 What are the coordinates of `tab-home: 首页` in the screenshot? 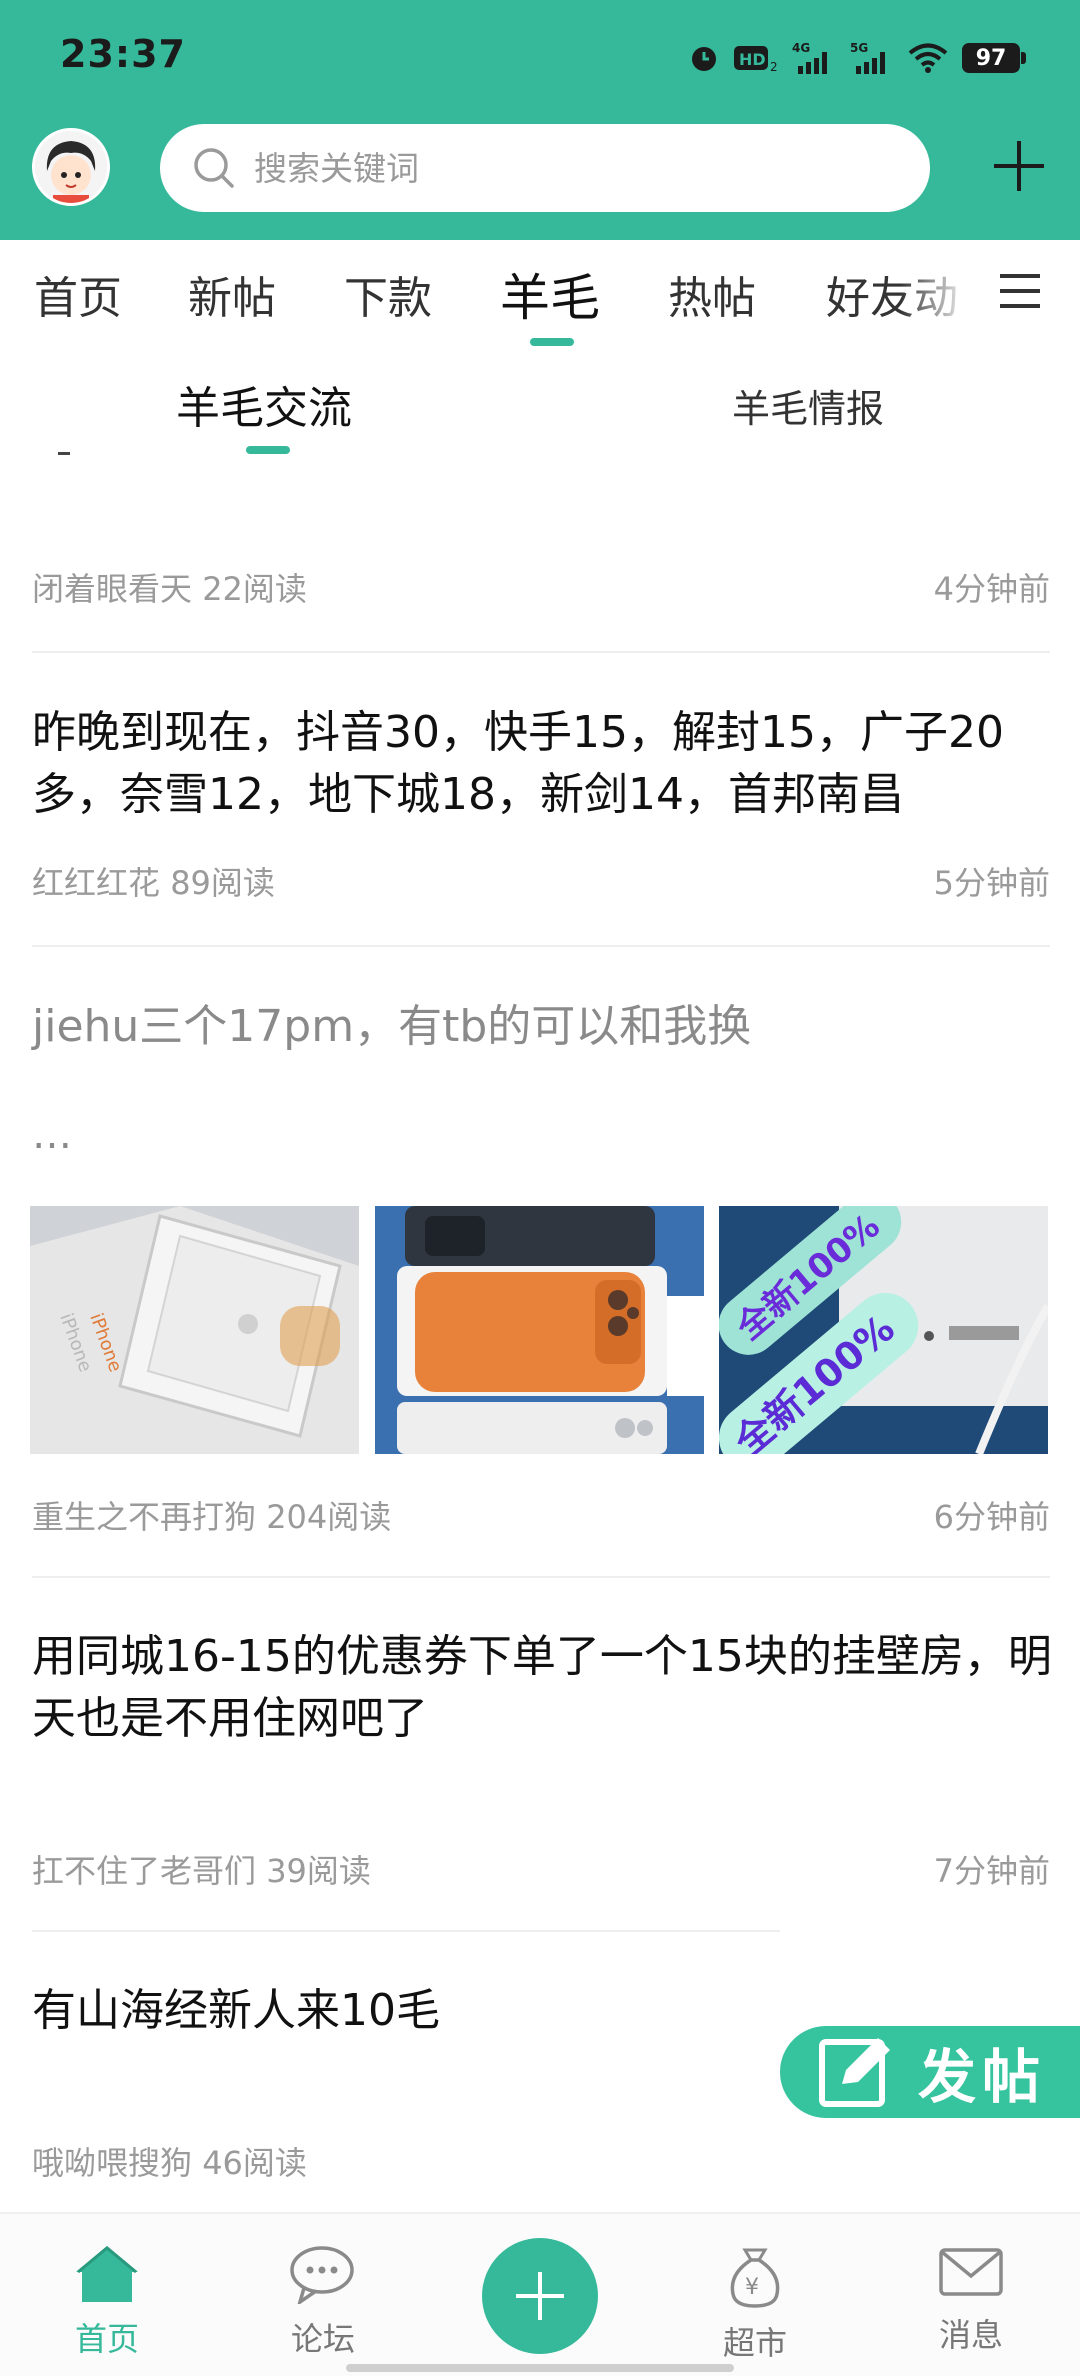 It's located at (78, 294).